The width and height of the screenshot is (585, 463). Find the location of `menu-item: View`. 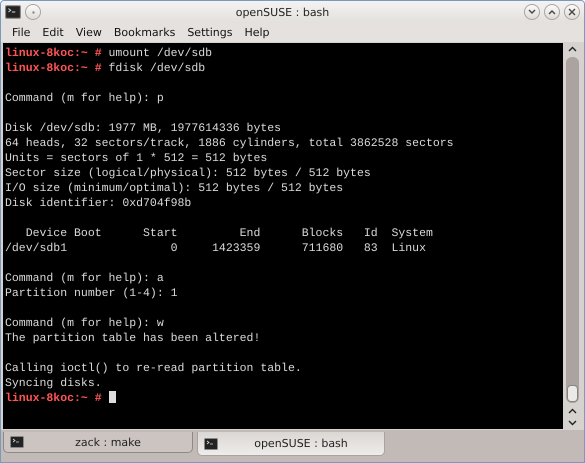

menu-item: View is located at coordinates (89, 32).